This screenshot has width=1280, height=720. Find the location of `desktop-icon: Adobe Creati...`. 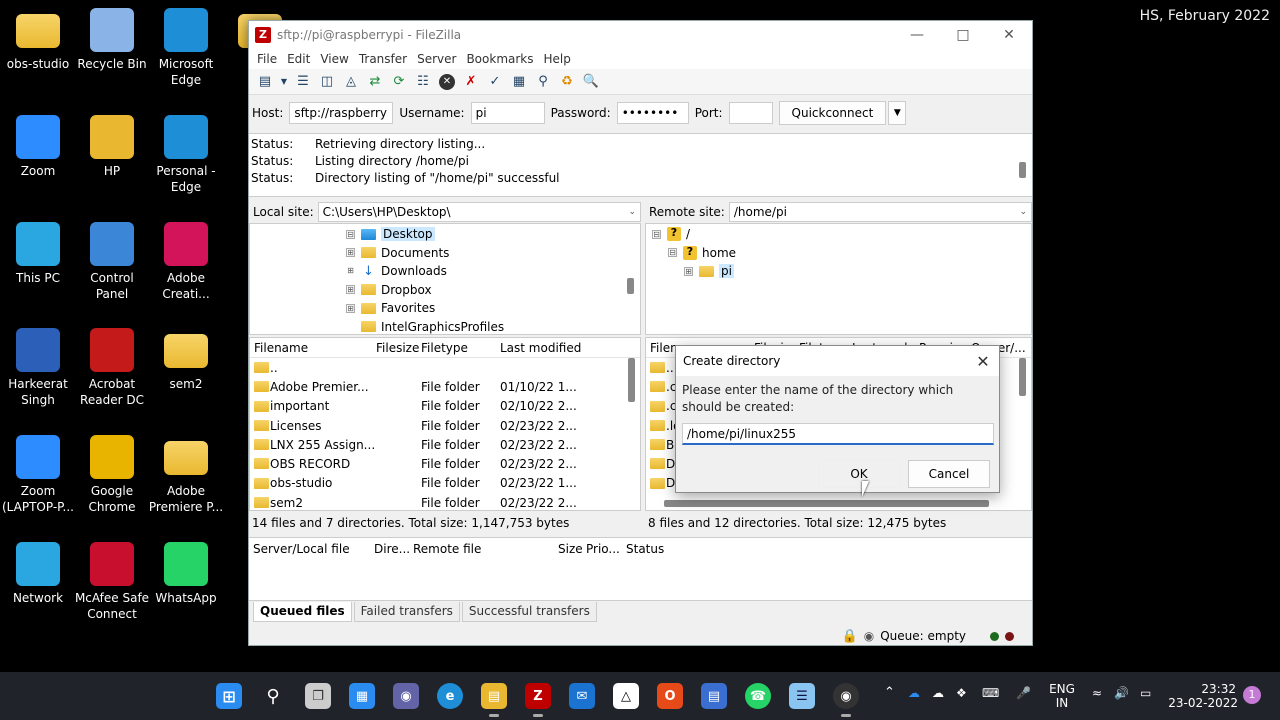

desktop-icon: Adobe Creati... is located at coordinates (186, 262).